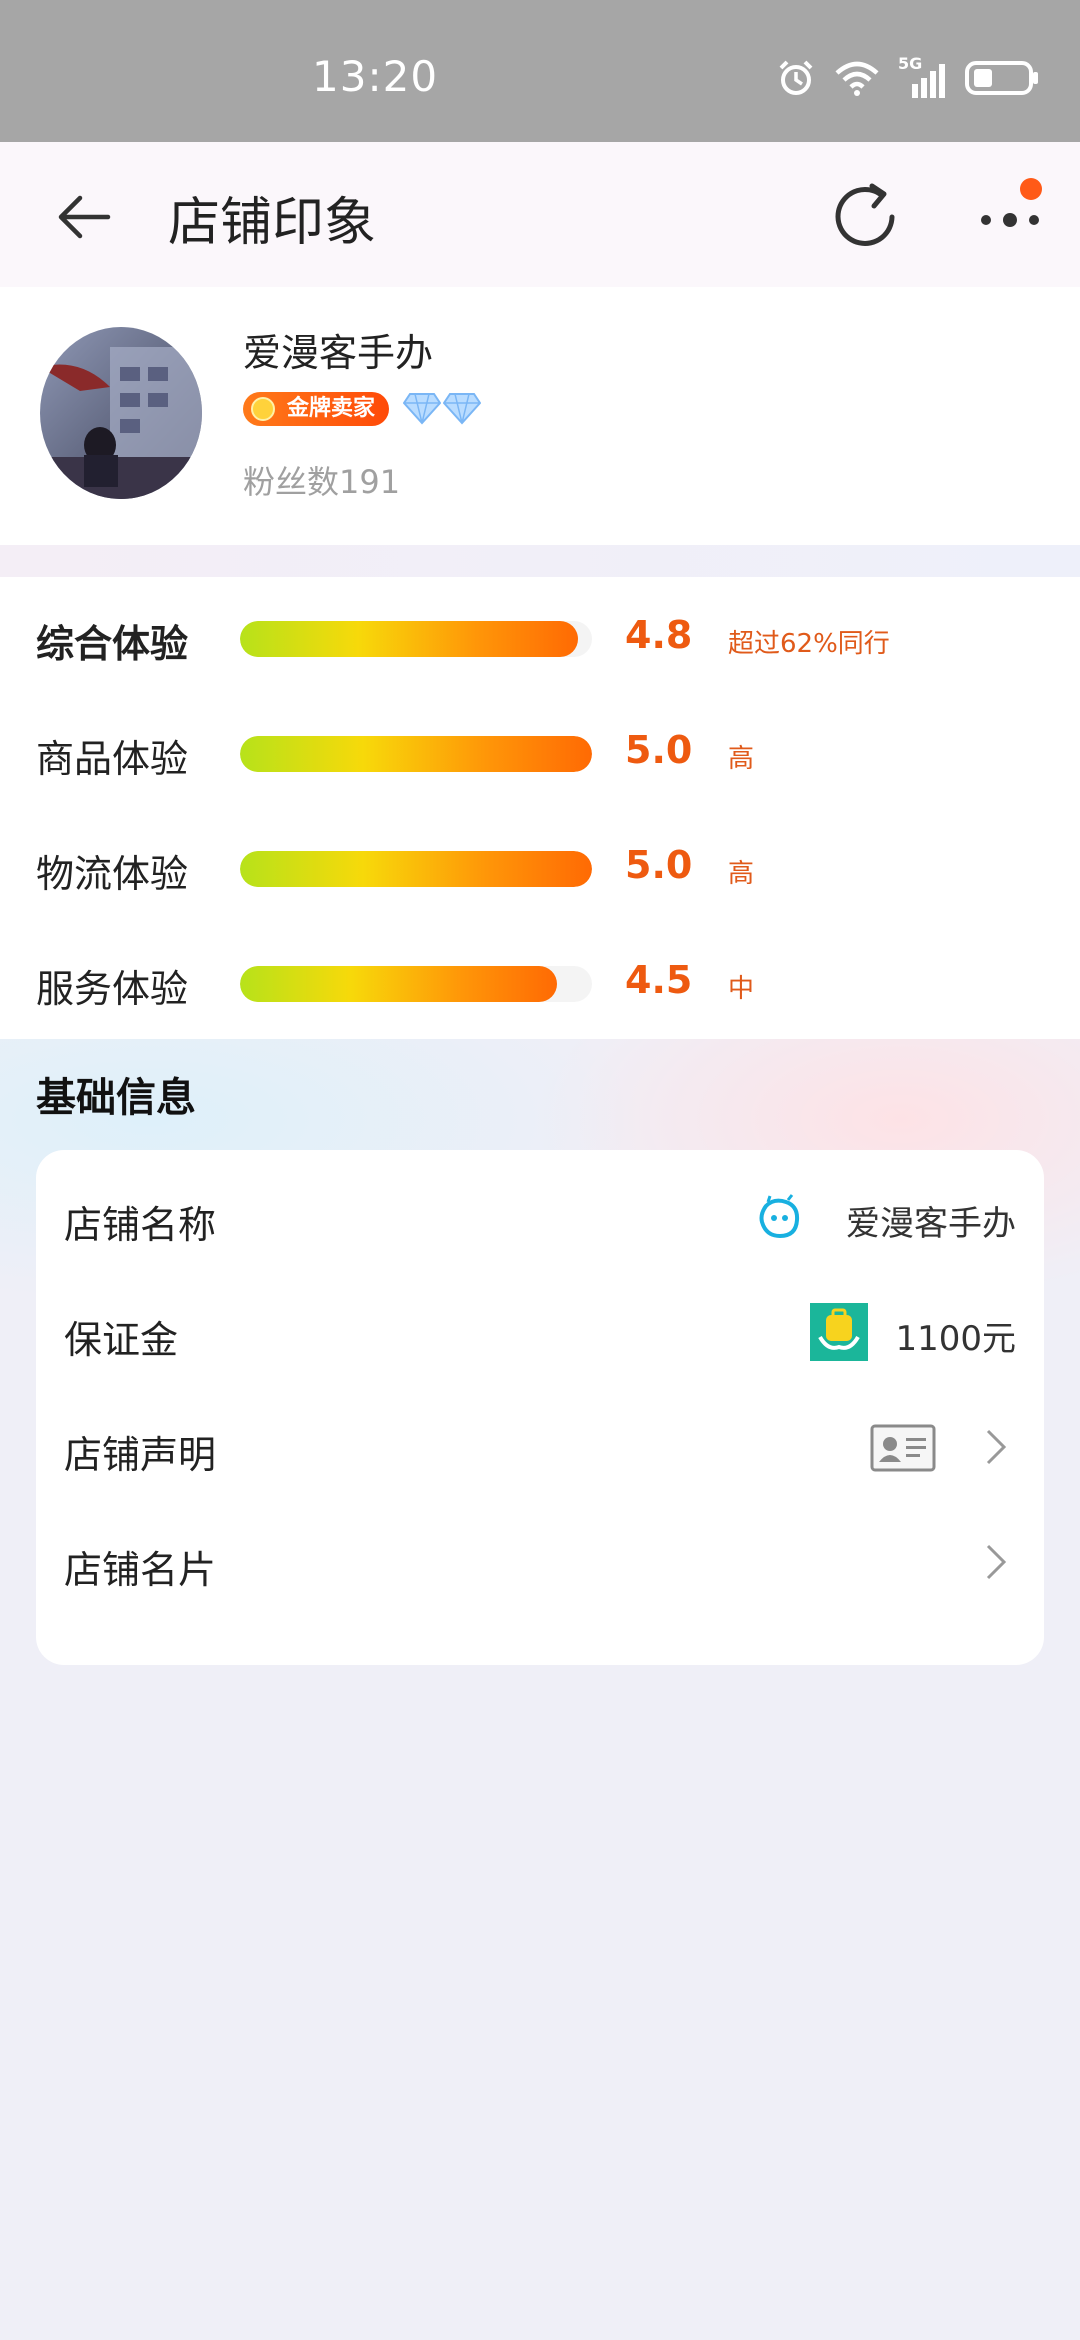 Image resolution: width=1080 pixels, height=2340 pixels. I want to click on nav-bar: 店铺印象, so click(540, 214).